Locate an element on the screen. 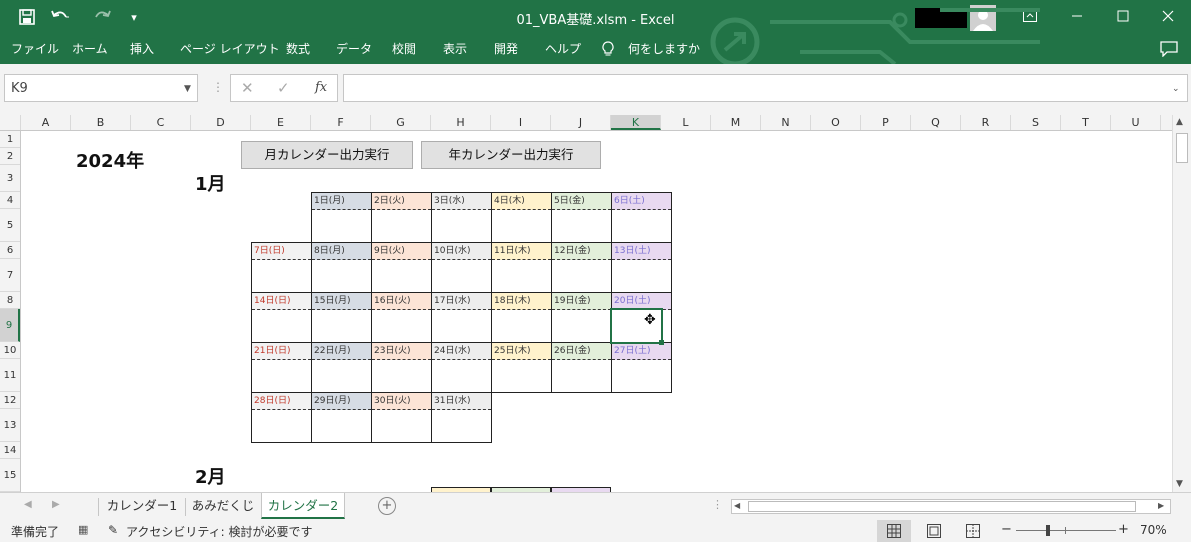 The width and height of the screenshot is (1191, 542). horizontal-scrollbar: ◀ ▶ is located at coordinates (951, 506).